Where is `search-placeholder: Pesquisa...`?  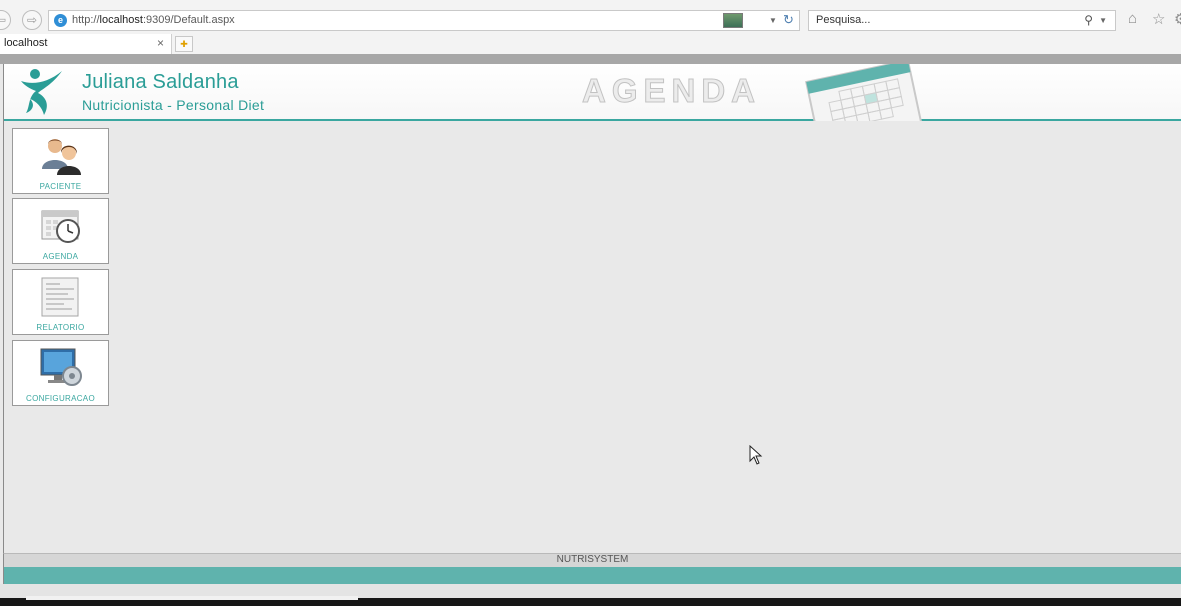
search-placeholder: Pesquisa... is located at coordinates (843, 20).